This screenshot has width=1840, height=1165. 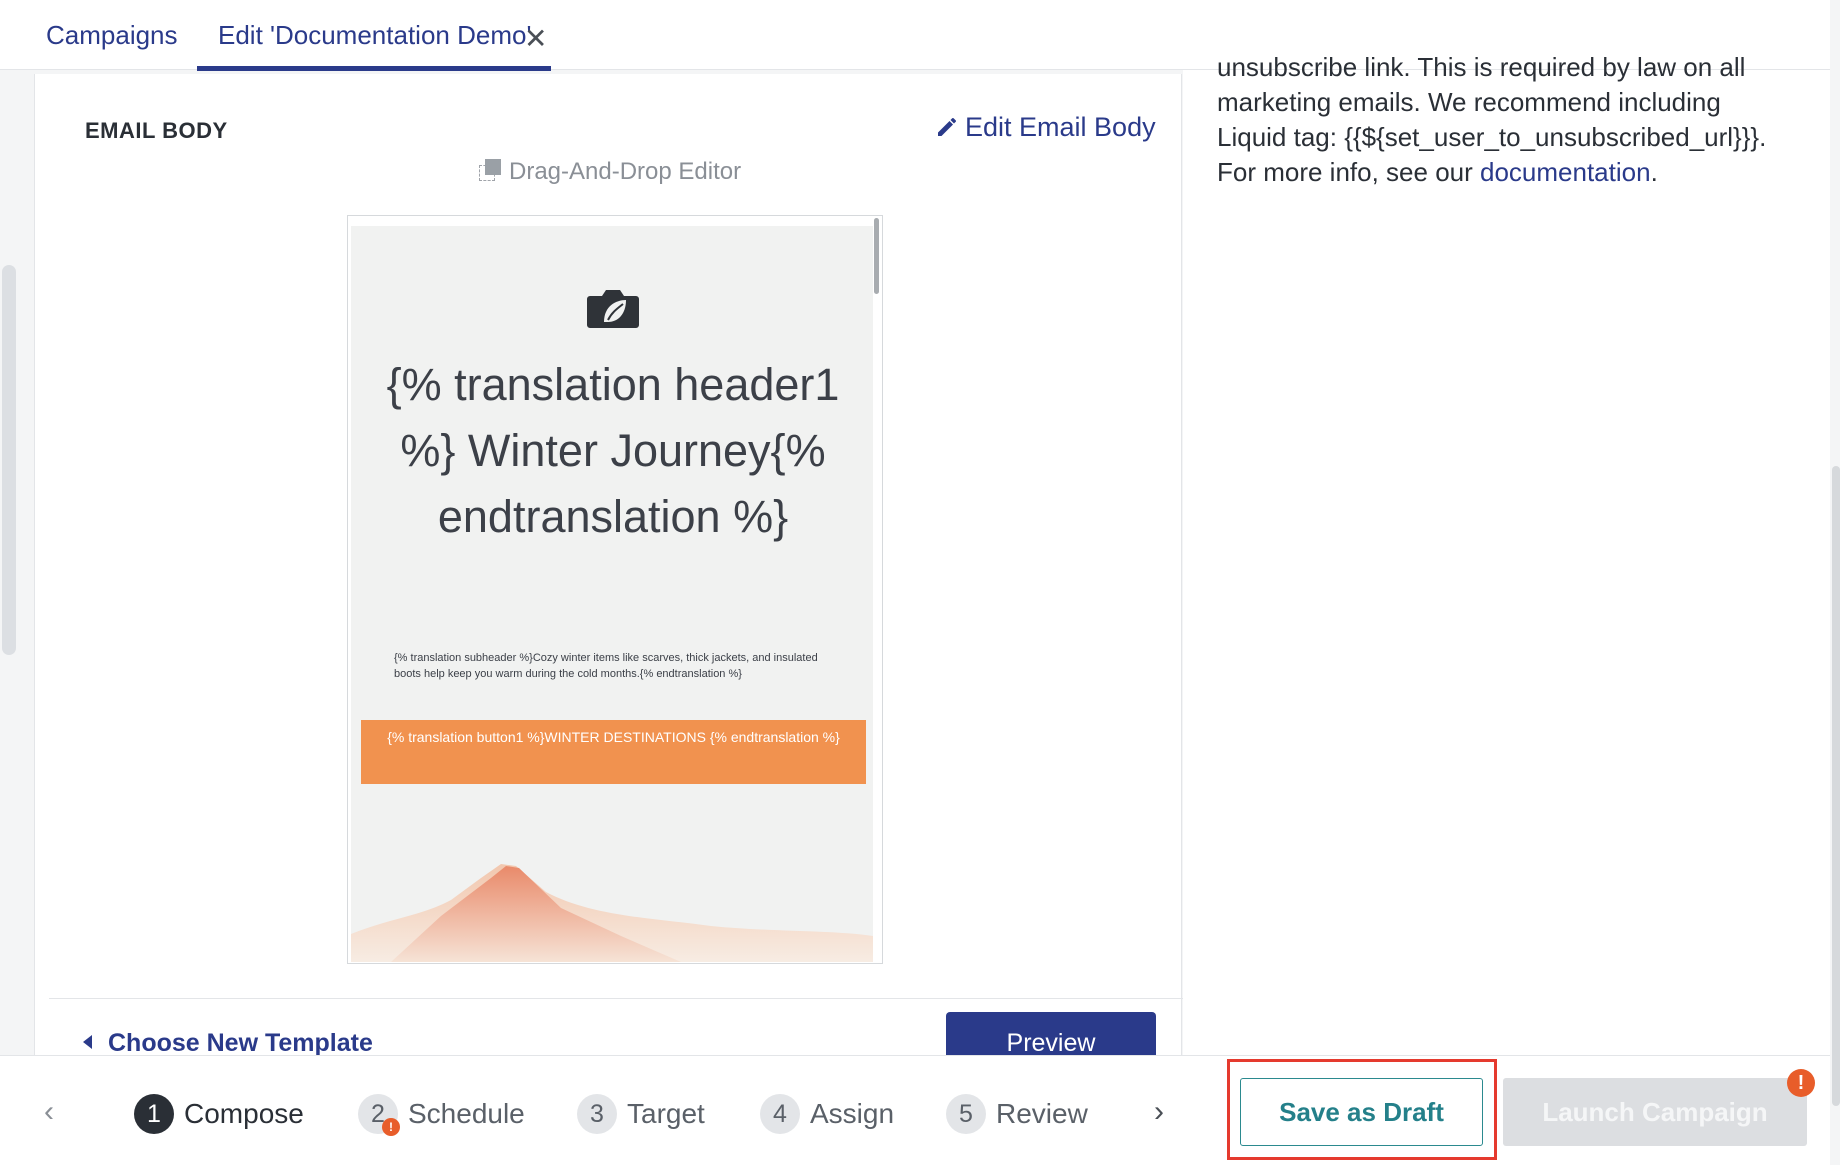 I want to click on divider, so click(x=616, y=998).